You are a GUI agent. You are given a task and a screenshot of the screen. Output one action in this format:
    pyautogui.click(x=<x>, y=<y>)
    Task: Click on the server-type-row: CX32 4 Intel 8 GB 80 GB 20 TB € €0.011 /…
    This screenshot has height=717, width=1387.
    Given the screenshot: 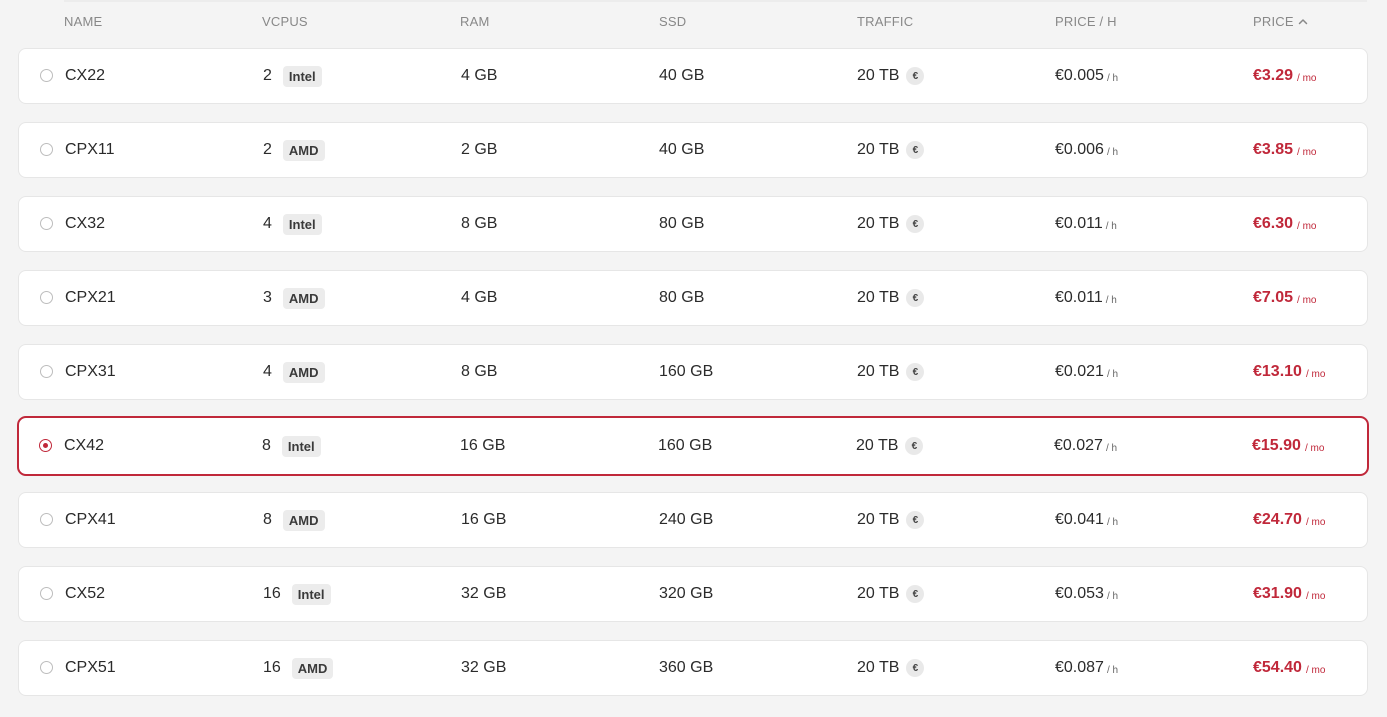 What is the action you would take?
    pyautogui.click(x=693, y=224)
    